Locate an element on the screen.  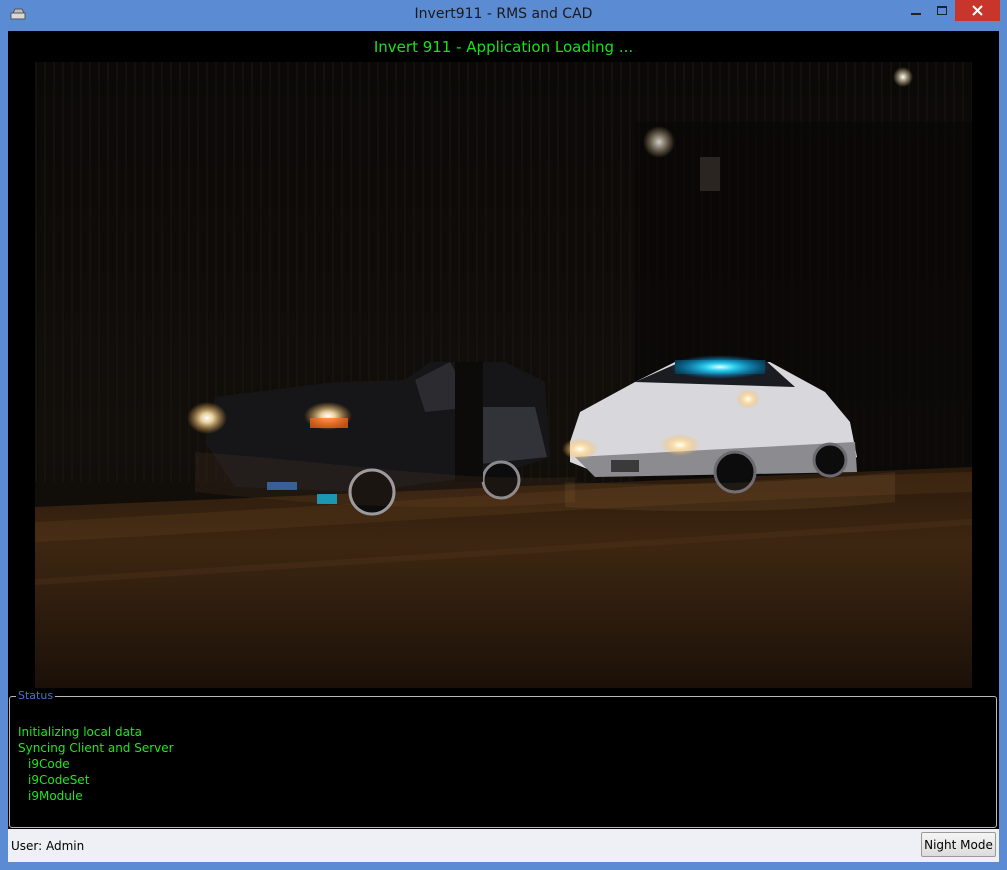
status-line: Syncing Client and Server is located at coordinates (96, 748).